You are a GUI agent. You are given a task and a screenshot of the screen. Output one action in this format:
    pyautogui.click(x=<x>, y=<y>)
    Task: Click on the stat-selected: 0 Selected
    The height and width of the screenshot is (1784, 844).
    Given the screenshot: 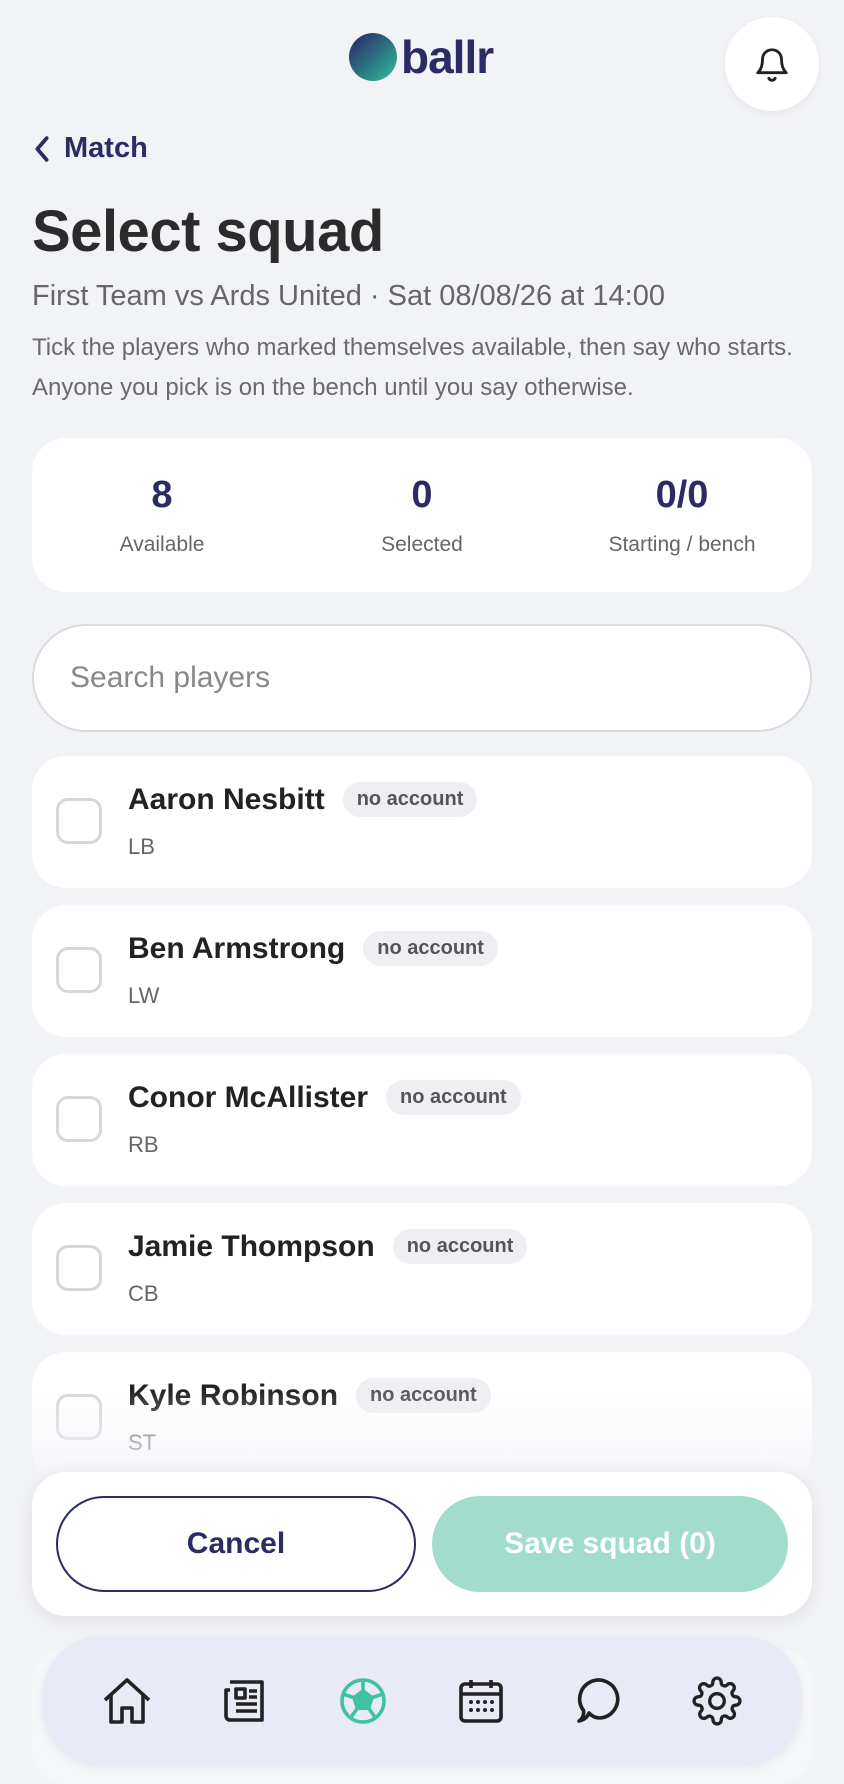 What is the action you would take?
    pyautogui.click(x=422, y=515)
    